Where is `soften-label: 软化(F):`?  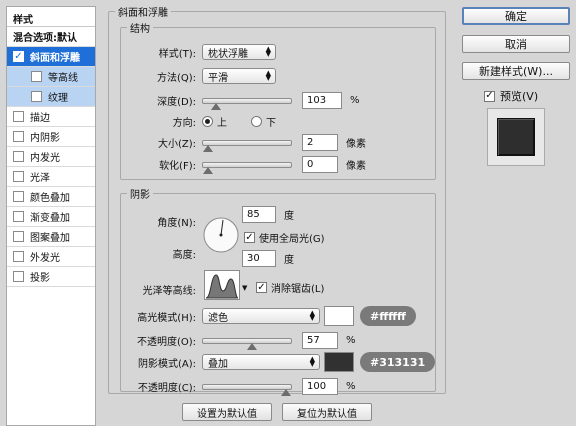
soften-label: 软化(F): is located at coordinates (177, 166).